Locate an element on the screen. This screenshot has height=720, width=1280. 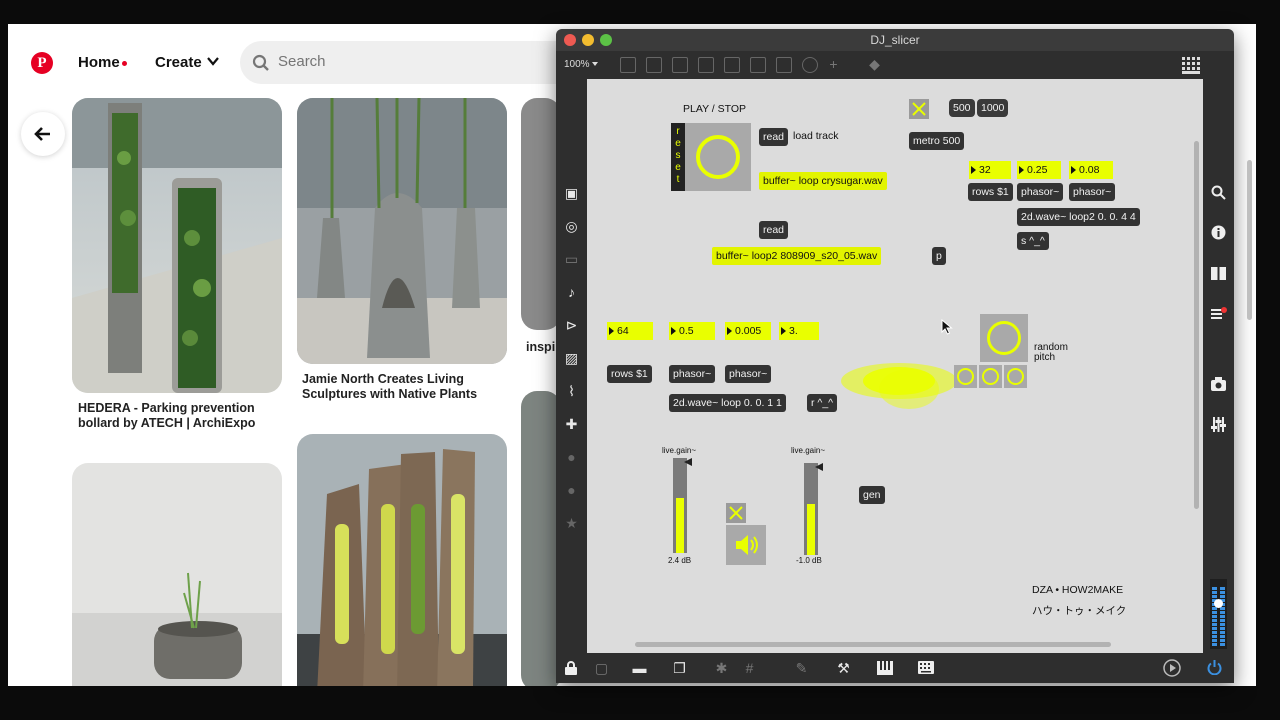
puzzle-icon: ✚ is located at coordinates (571, 424).